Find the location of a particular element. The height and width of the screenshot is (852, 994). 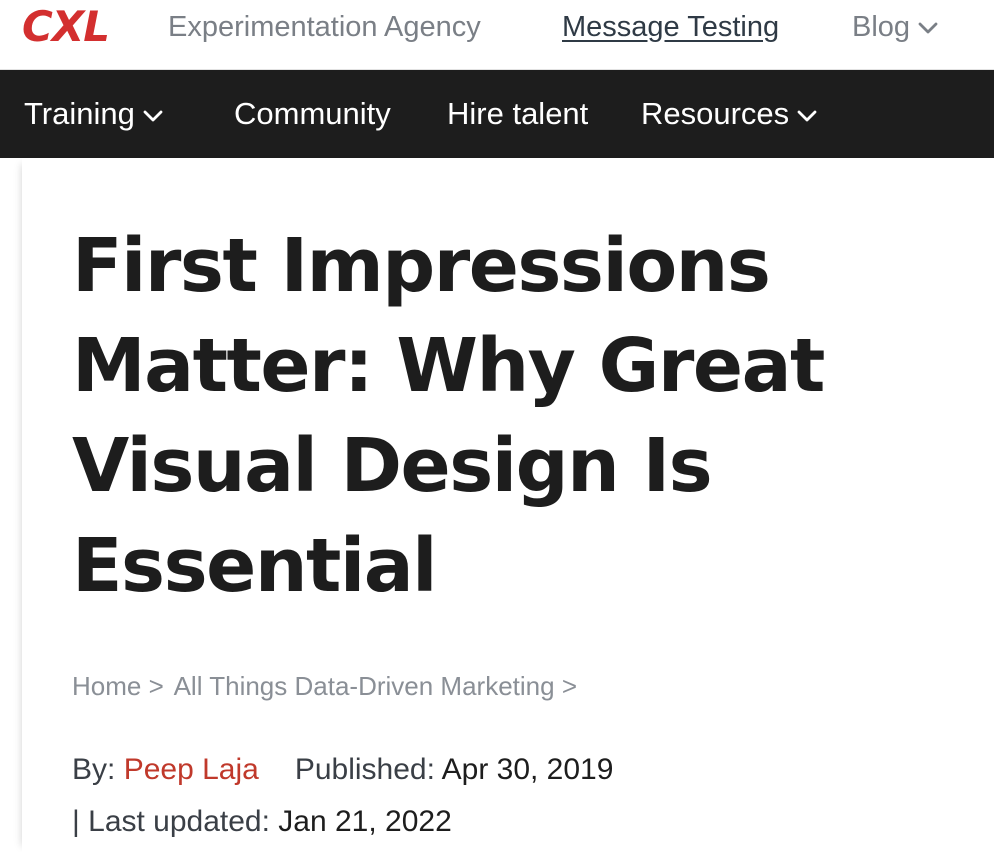

article-meta: By: Peep Laja Published: Apr 30, 2019 is located at coordinates (342, 770).